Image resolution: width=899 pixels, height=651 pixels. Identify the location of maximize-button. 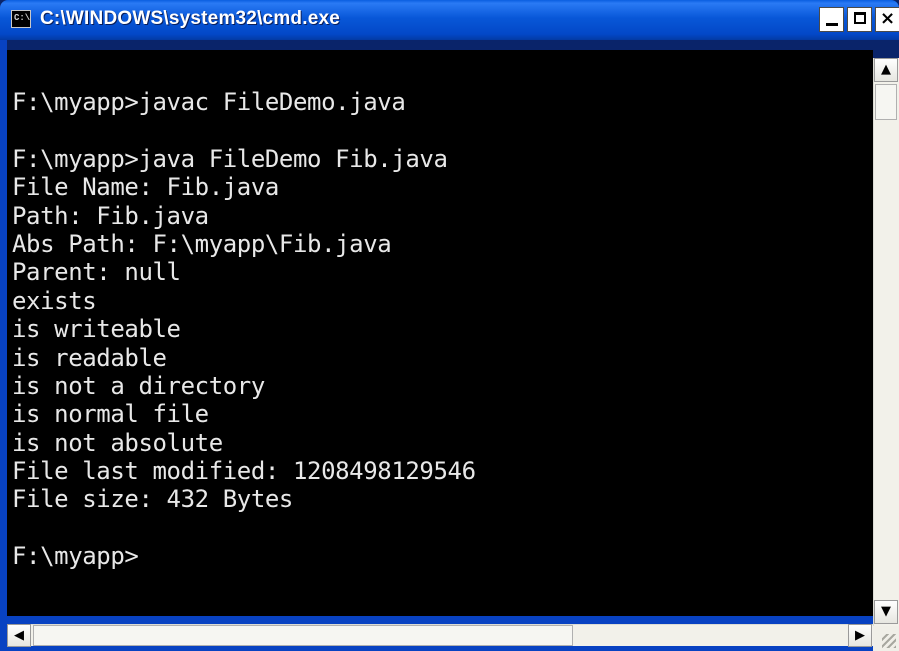
(859, 19).